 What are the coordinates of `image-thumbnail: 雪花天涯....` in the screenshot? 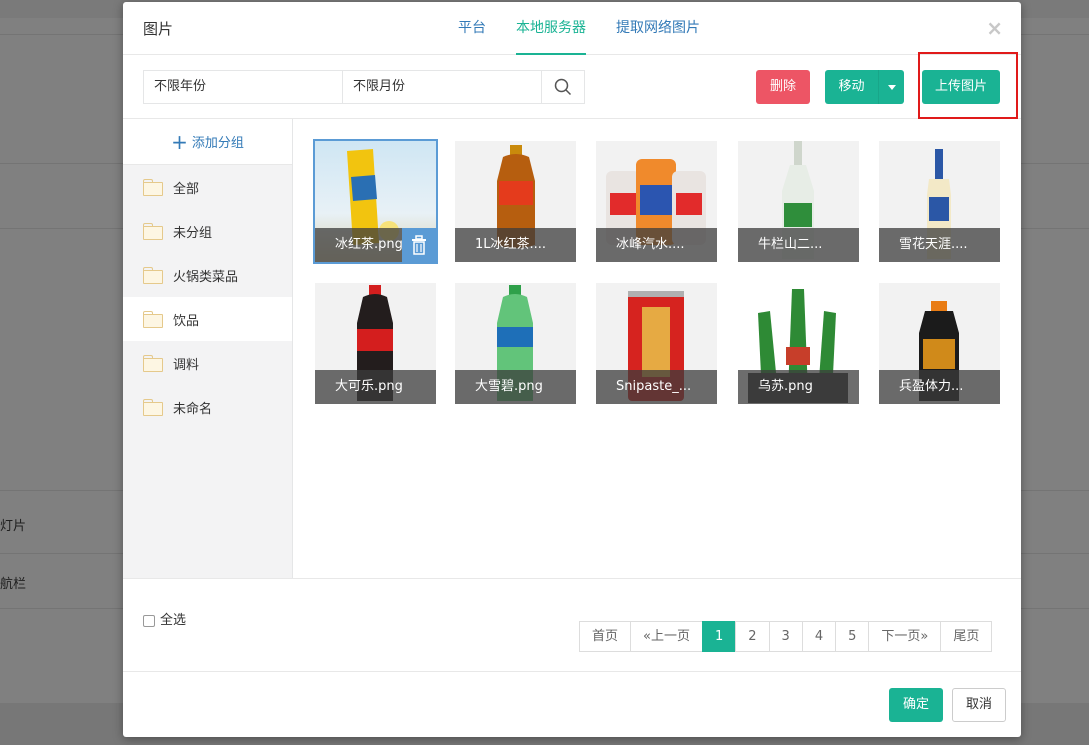 It's located at (939, 201).